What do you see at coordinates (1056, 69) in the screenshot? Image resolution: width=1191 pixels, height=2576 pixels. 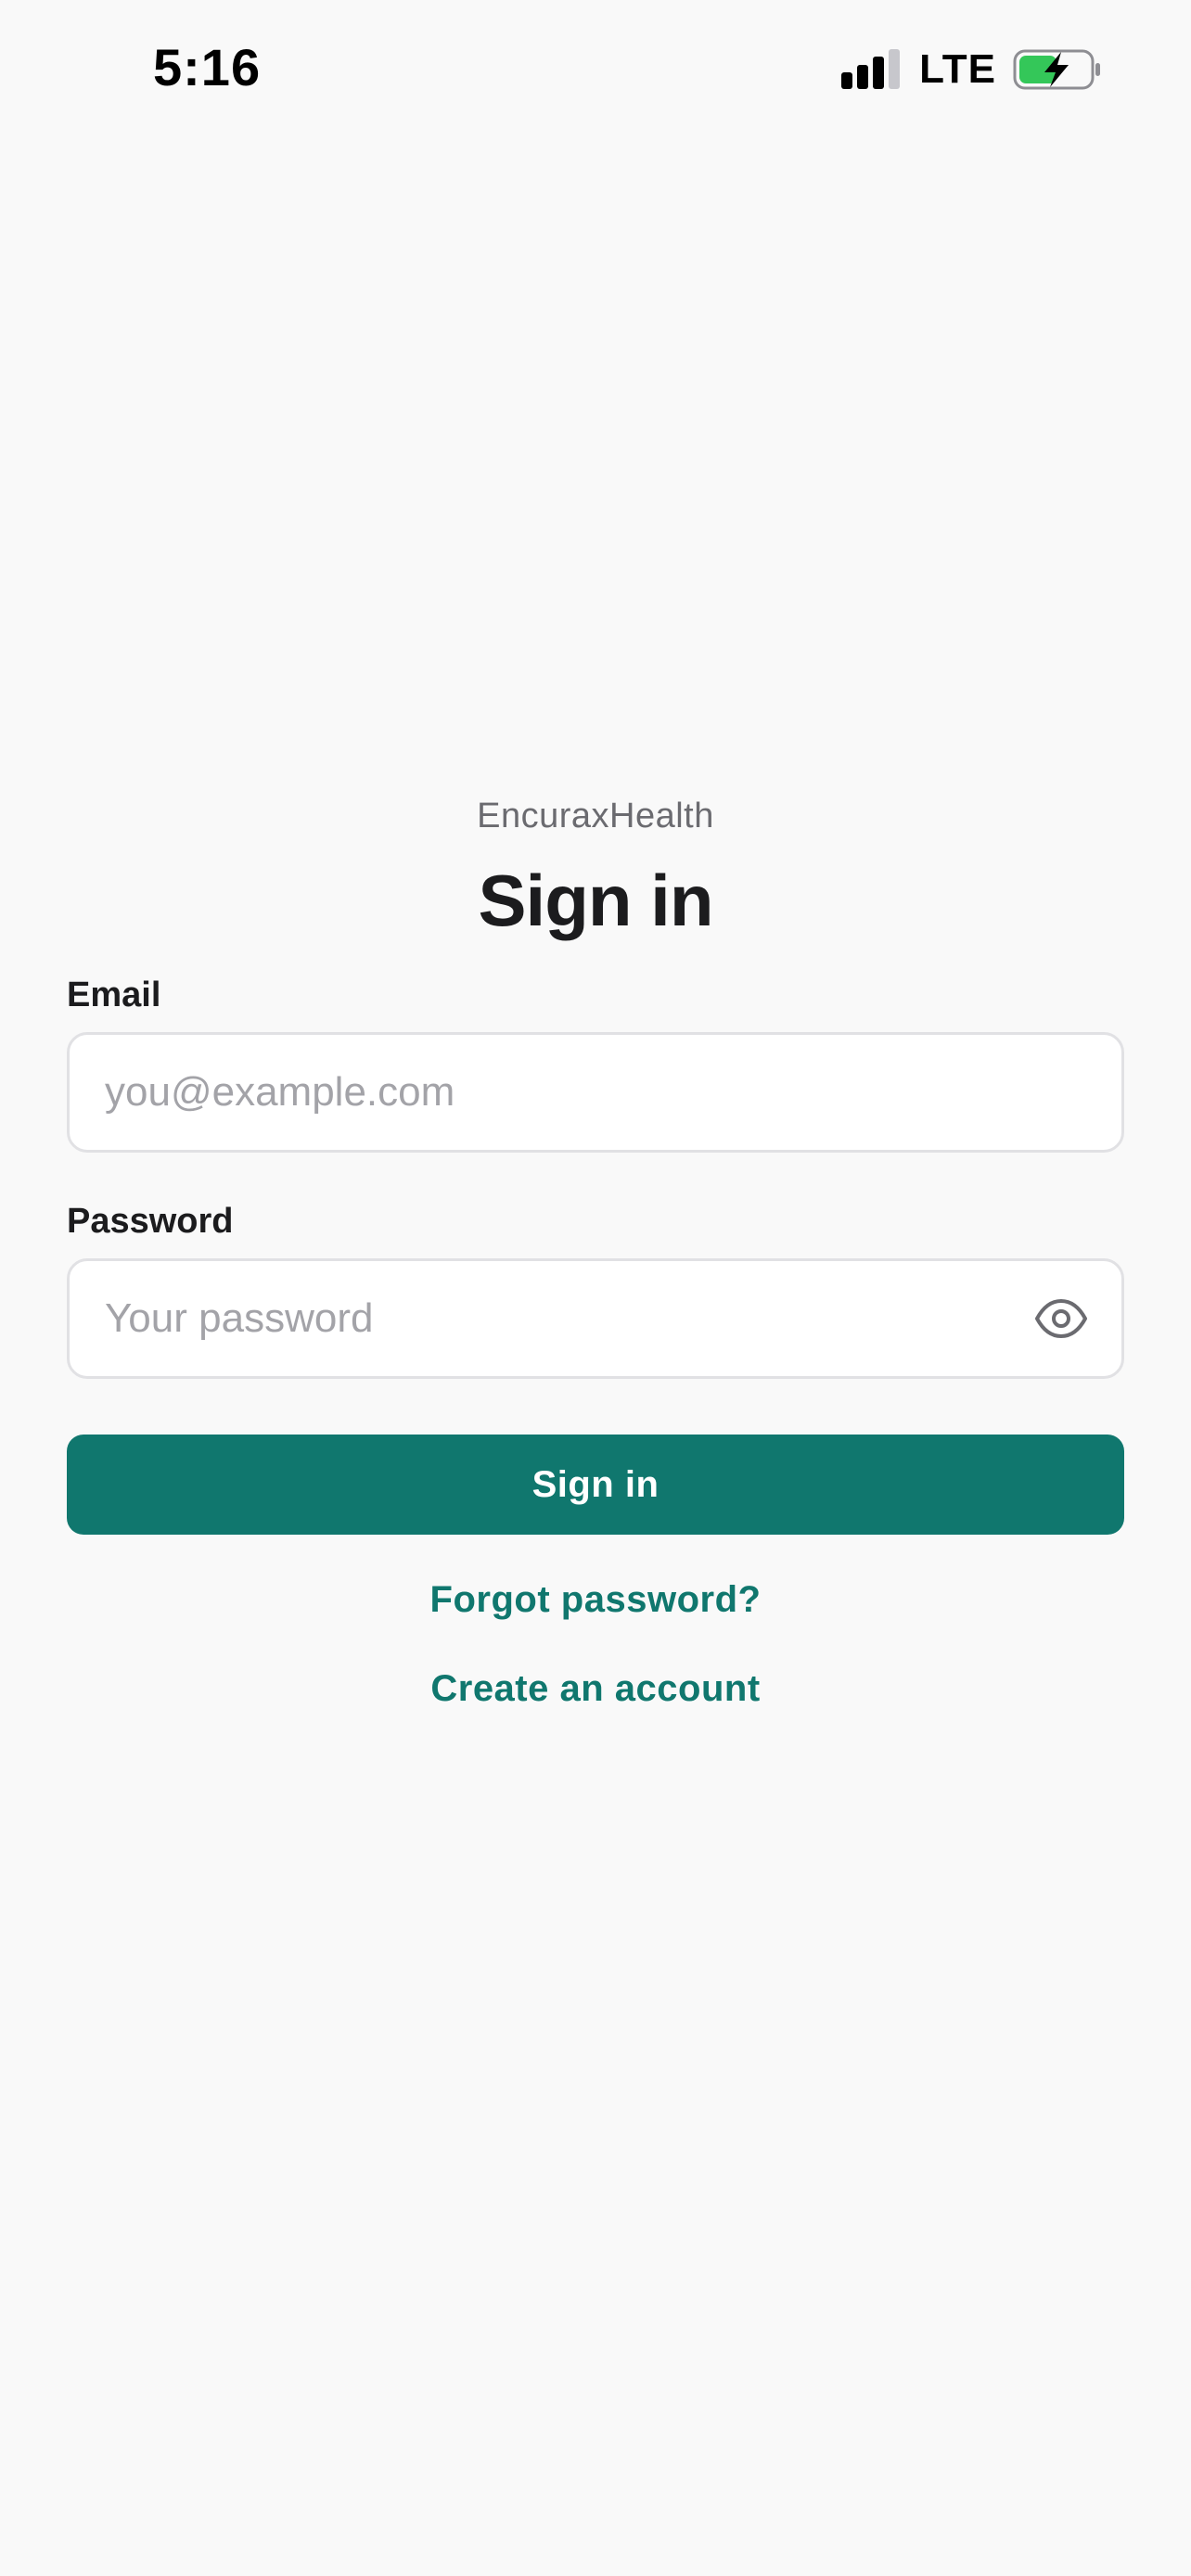 I see `battery-charging-icon` at bounding box center [1056, 69].